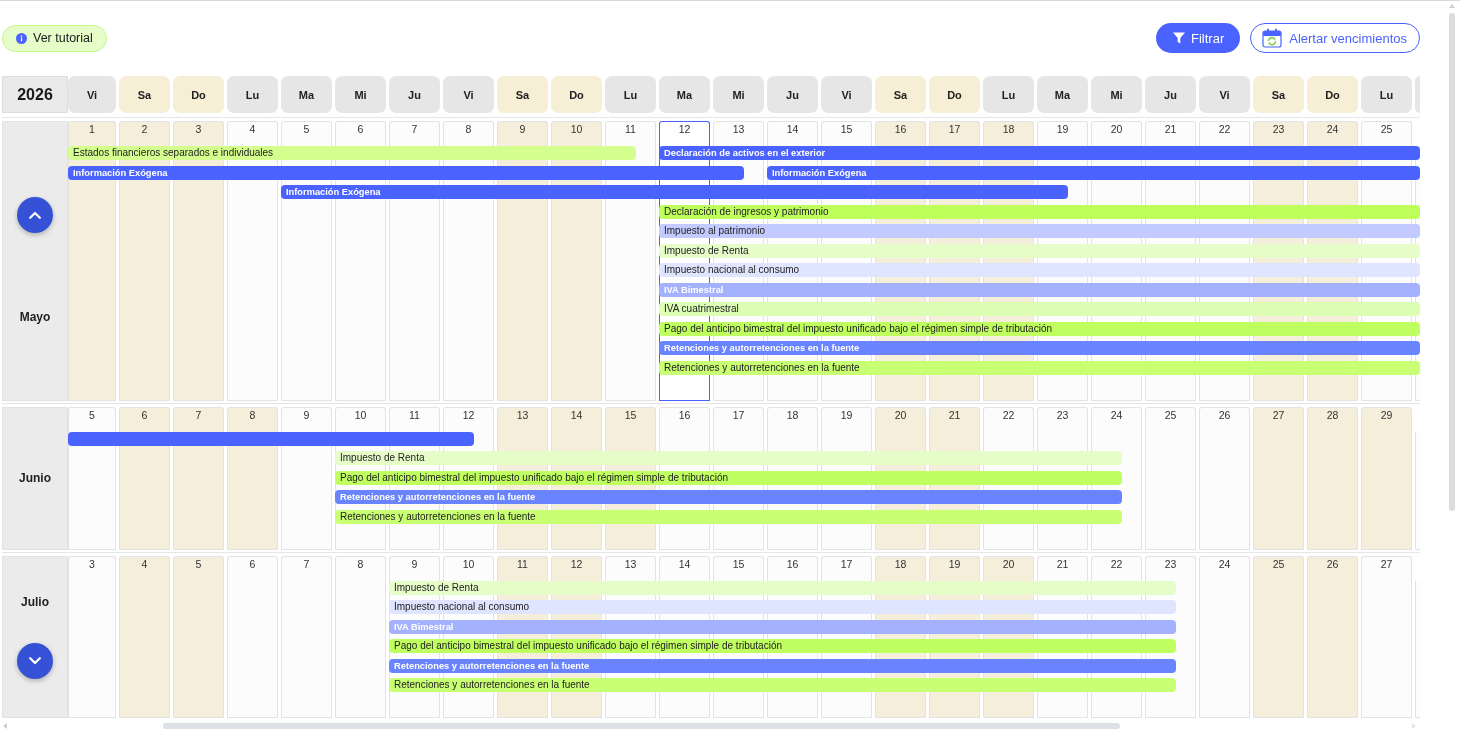  What do you see at coordinates (1039, 211) in the screenshot?
I see `event-bar: Declaración de ingresos y patrimonio` at bounding box center [1039, 211].